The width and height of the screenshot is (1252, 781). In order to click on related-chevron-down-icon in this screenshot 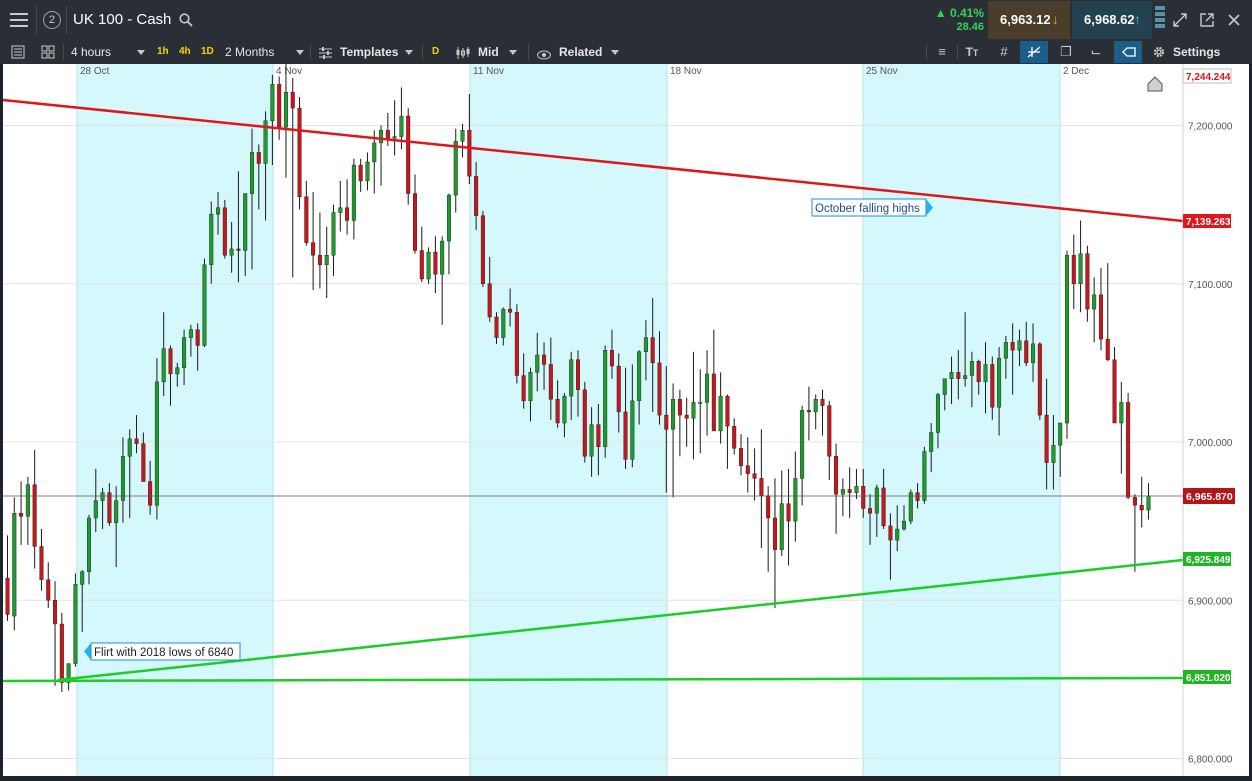, I will do `click(615, 52)`.